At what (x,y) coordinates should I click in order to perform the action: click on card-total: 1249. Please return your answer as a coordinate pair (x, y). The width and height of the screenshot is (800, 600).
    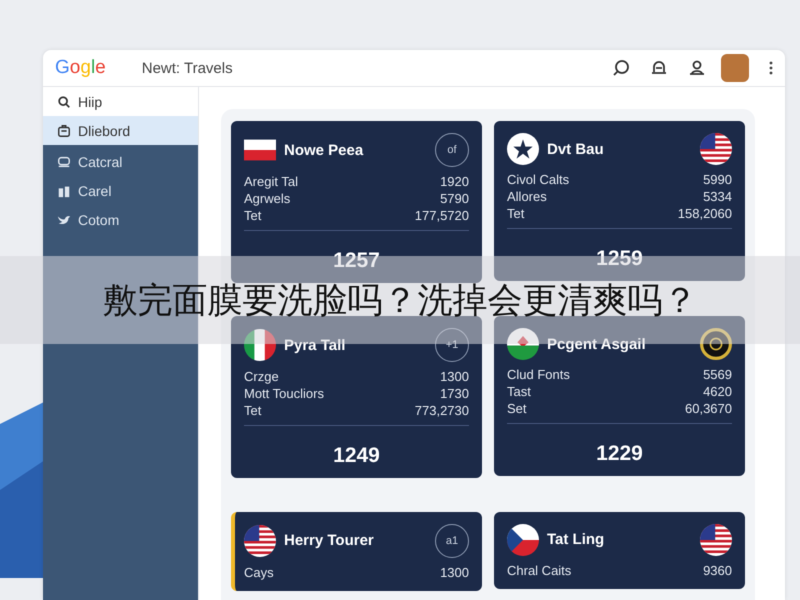
    Looking at the image, I should click on (356, 456).